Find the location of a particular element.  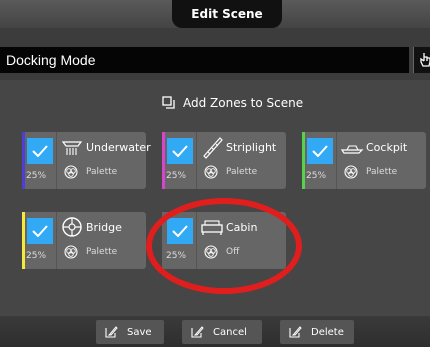

zone-card-cockpit: 25% Cockpit Palette is located at coordinates (364, 160).